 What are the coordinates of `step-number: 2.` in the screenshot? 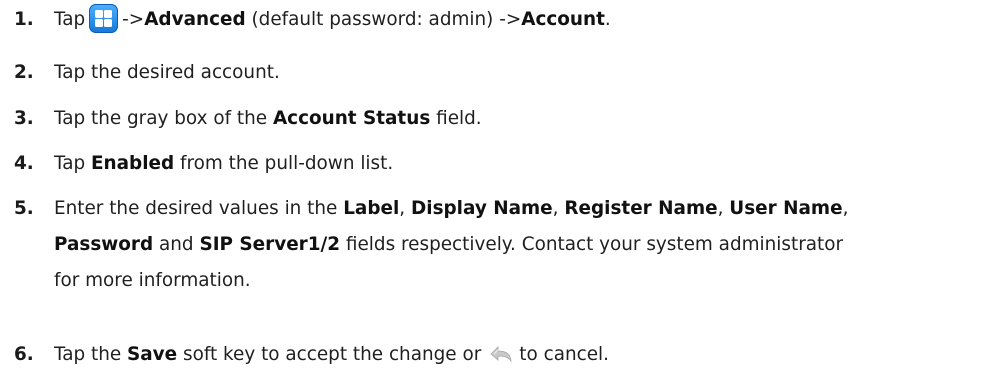 It's located at (24, 72).